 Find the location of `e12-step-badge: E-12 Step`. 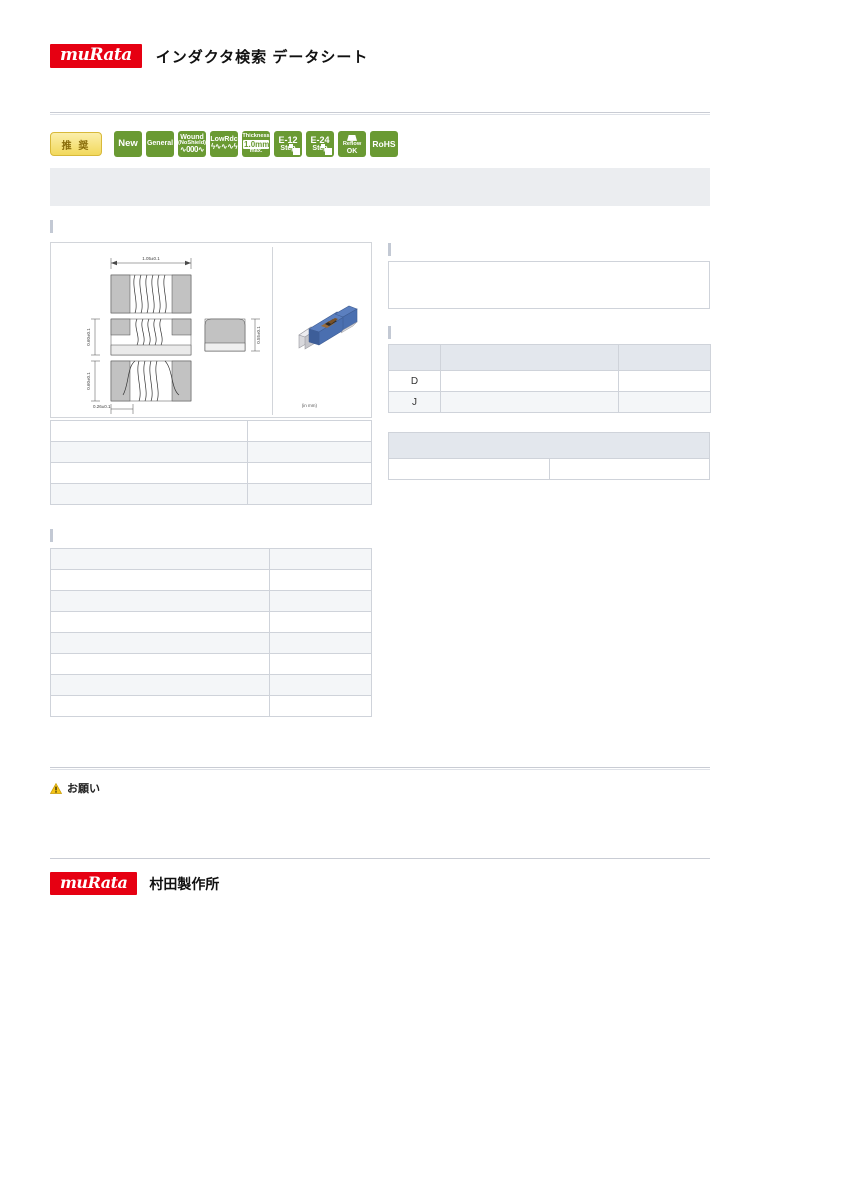

e12-step-badge: E-12 Step is located at coordinates (288, 144).